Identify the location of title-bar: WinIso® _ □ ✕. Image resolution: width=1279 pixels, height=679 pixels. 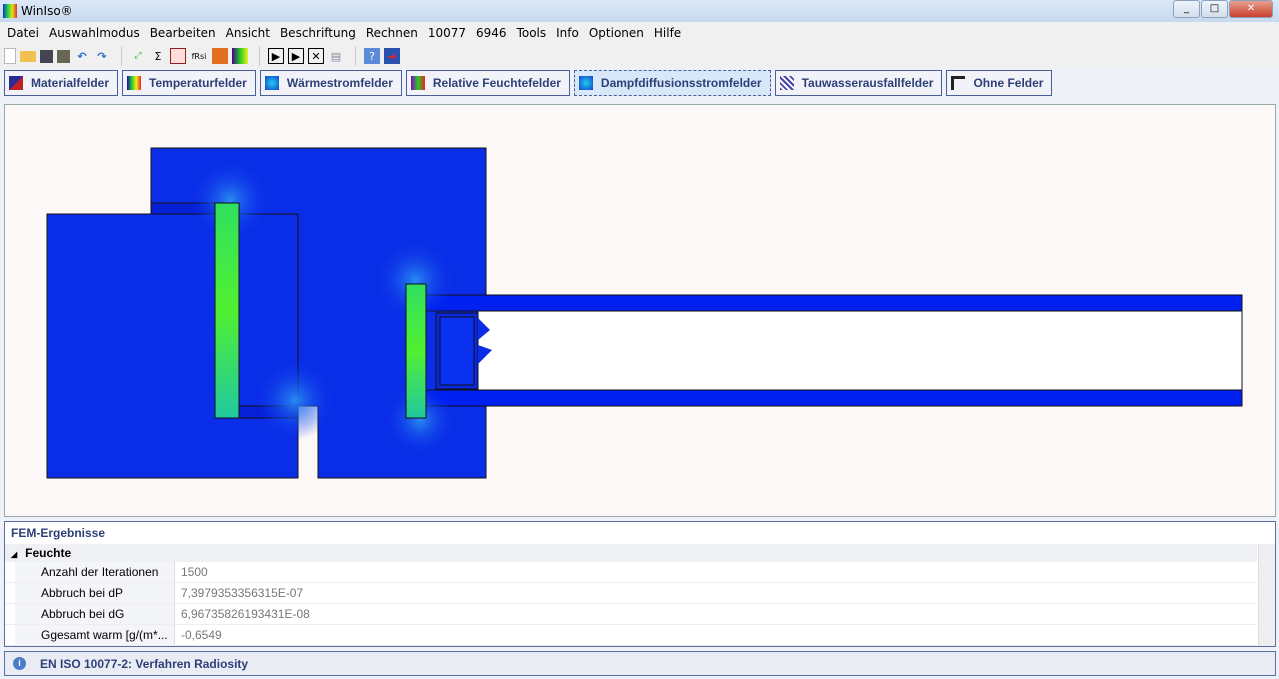
(639, 11).